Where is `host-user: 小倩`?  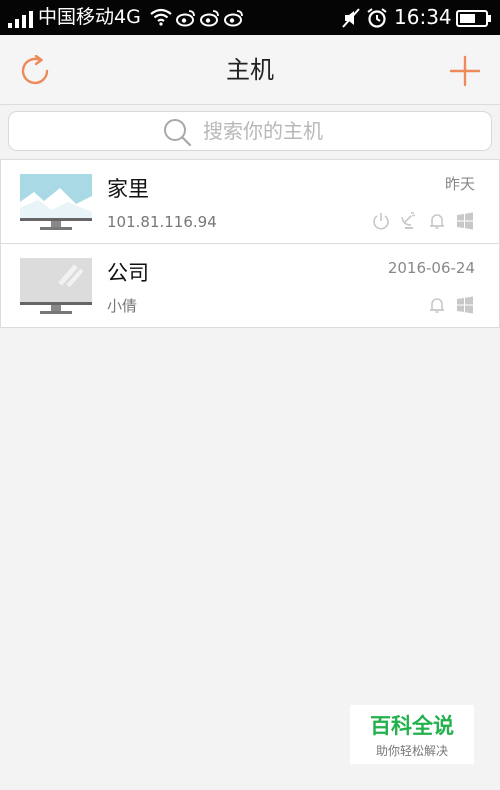 host-user: 小倩 is located at coordinates (122, 306).